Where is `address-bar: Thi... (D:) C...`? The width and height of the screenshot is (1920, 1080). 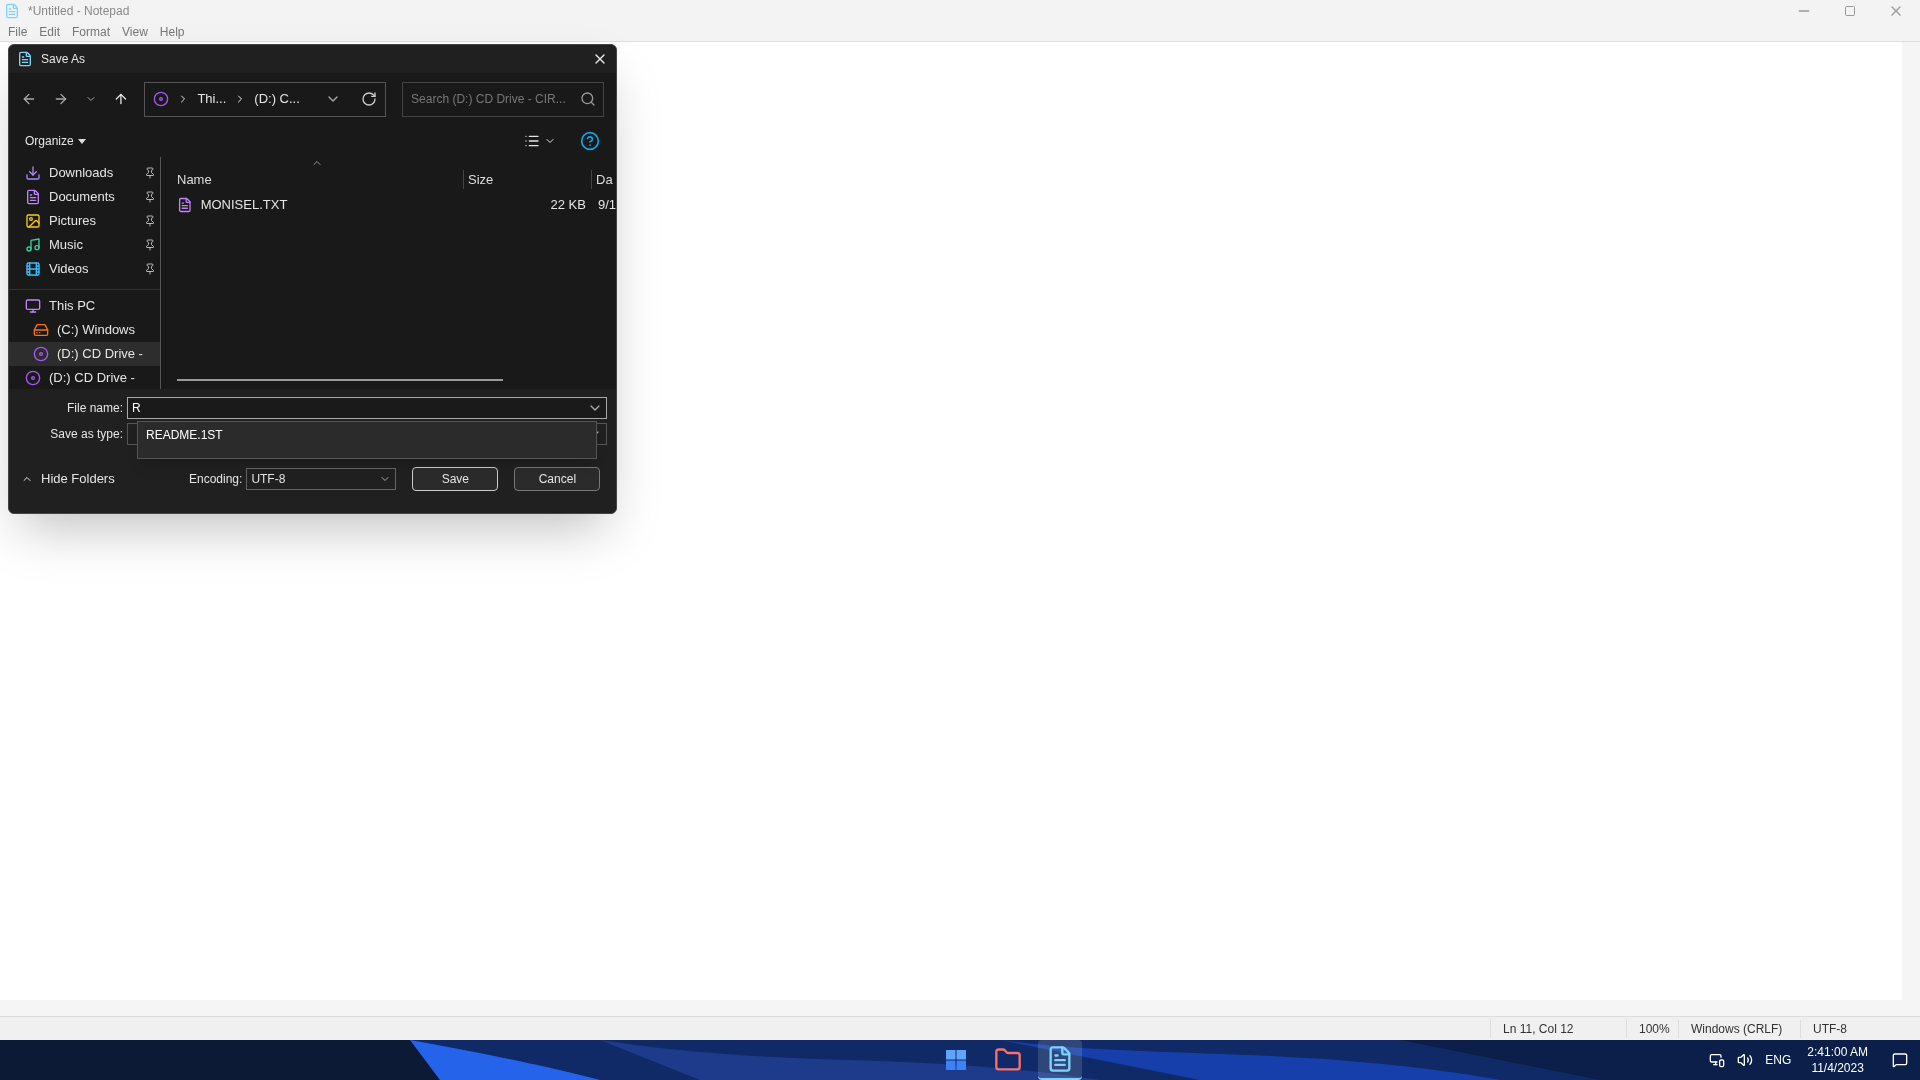
address-bar: Thi... (D:) C... is located at coordinates (265, 99).